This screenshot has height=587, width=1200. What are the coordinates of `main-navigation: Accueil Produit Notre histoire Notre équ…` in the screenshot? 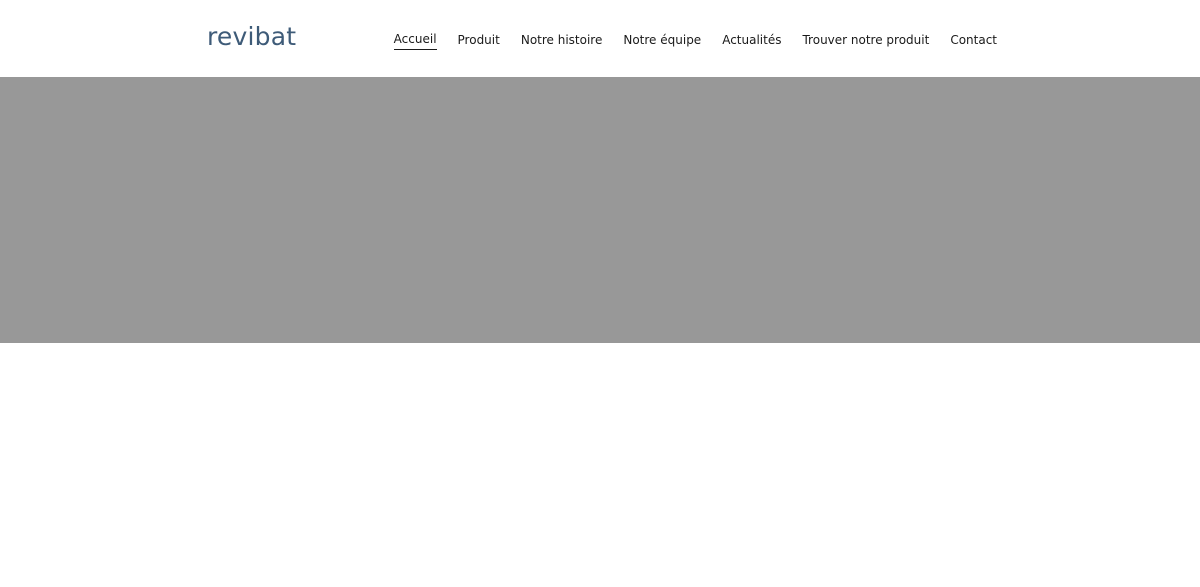 It's located at (695, 40).